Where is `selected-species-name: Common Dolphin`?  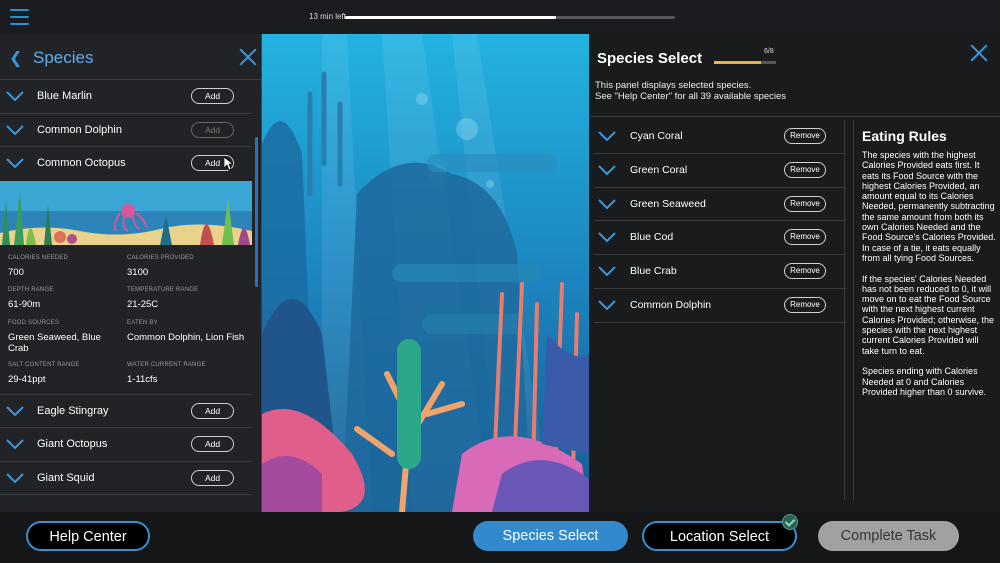 selected-species-name: Common Dolphin is located at coordinates (671, 304).